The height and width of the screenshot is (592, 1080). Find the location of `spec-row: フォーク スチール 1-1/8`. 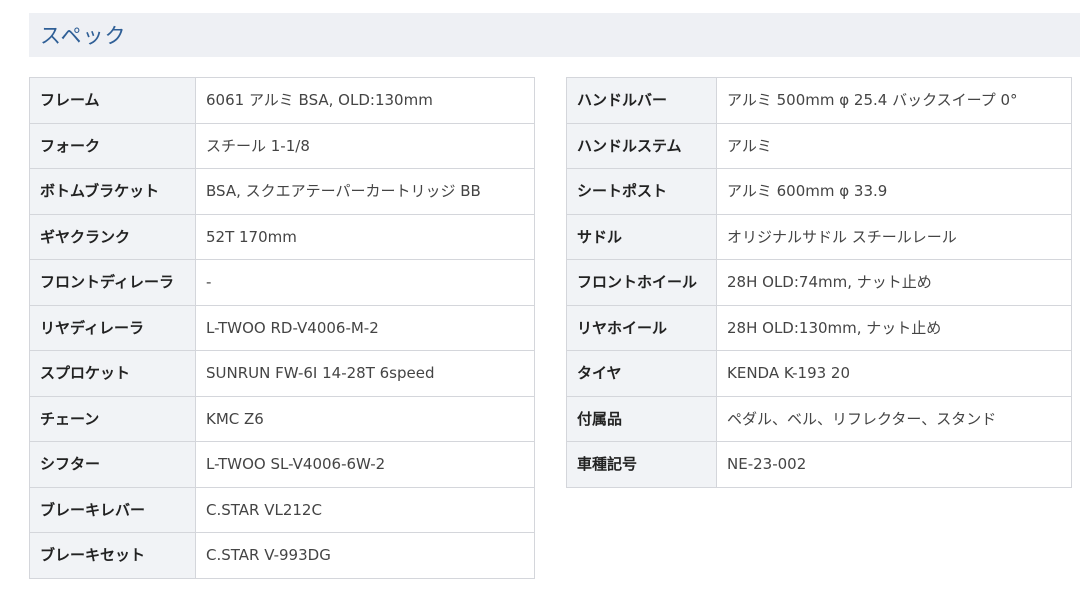

spec-row: フォーク スチール 1-1/8 is located at coordinates (282, 145).